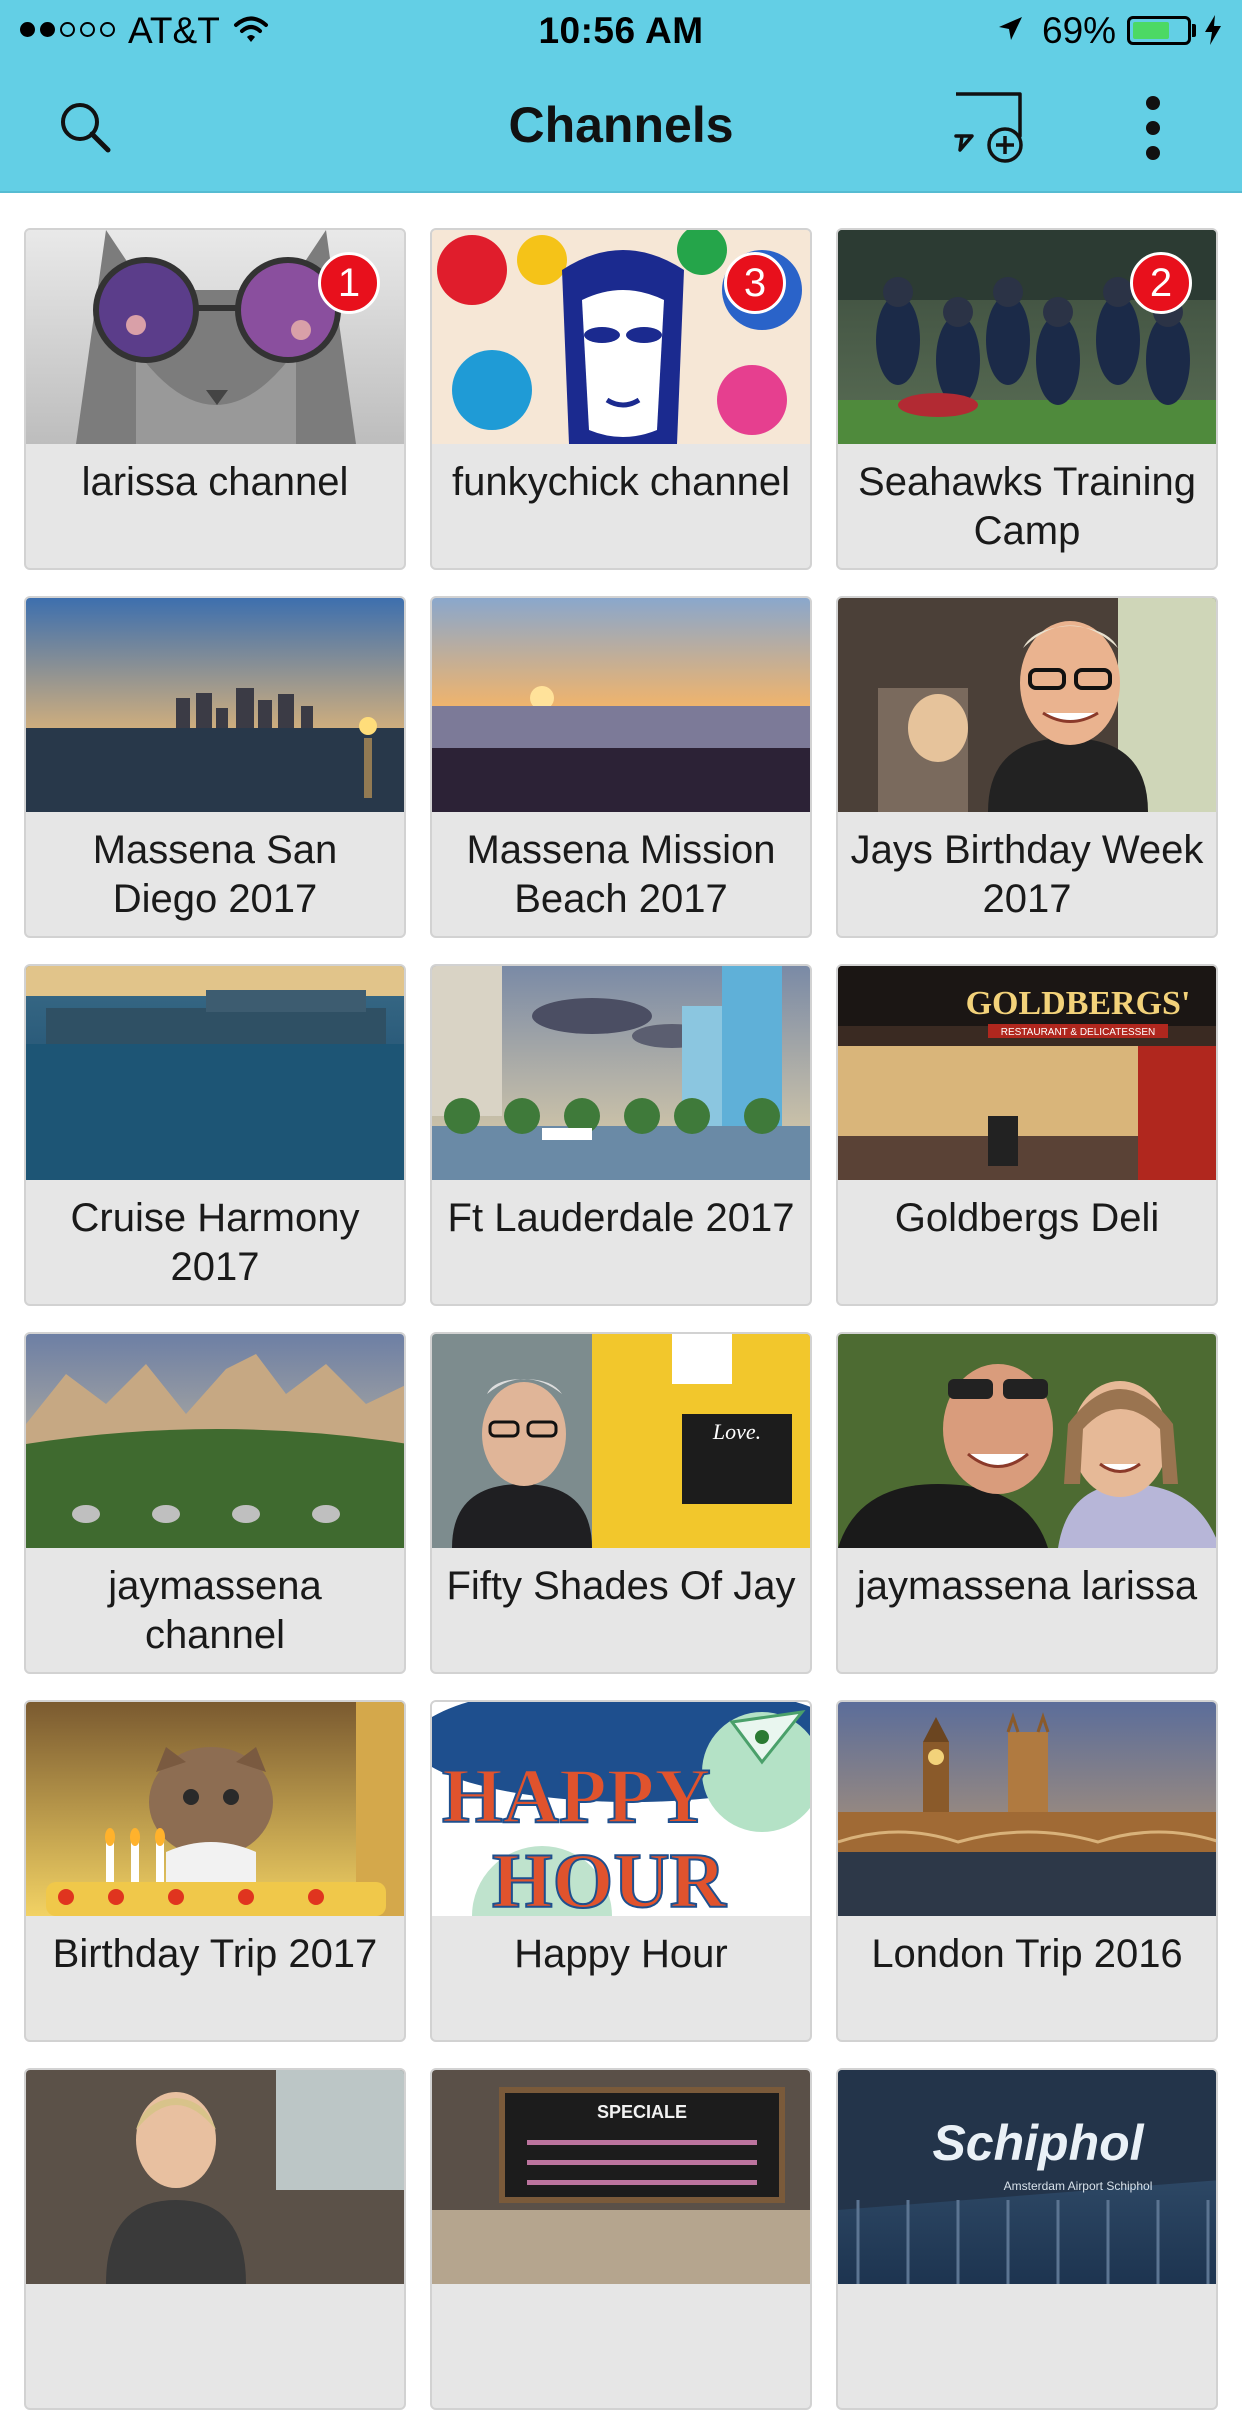  I want to click on channel-card: SPECIALE, so click(621, 2239).